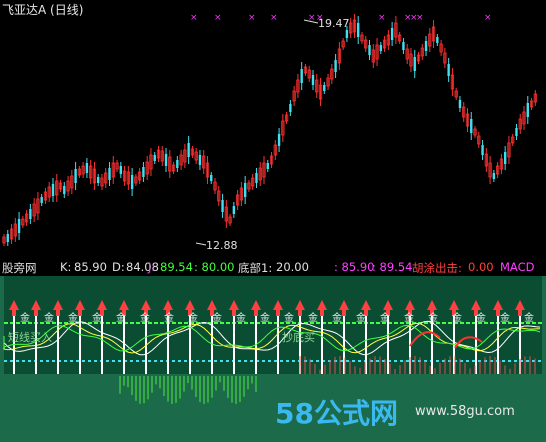 The image size is (546, 442). Describe the element at coordinates (446, 340) in the screenshot. I see `red-curve` at that location.